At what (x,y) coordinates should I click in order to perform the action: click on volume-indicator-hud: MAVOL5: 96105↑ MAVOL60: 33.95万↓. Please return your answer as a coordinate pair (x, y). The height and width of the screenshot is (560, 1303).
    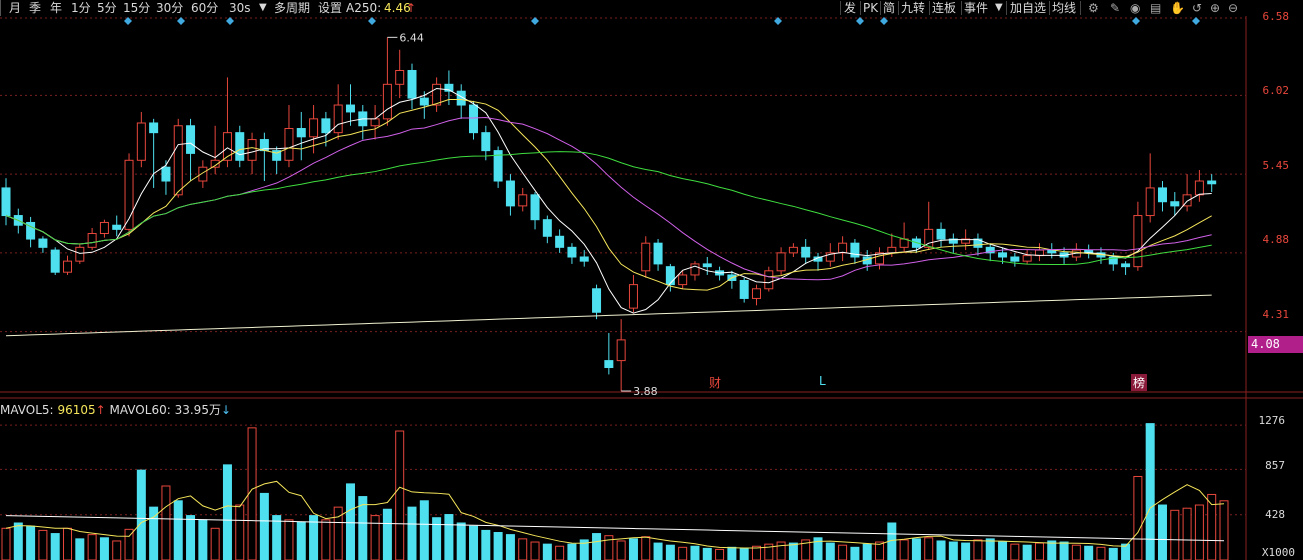
    Looking at the image, I should click on (115, 409).